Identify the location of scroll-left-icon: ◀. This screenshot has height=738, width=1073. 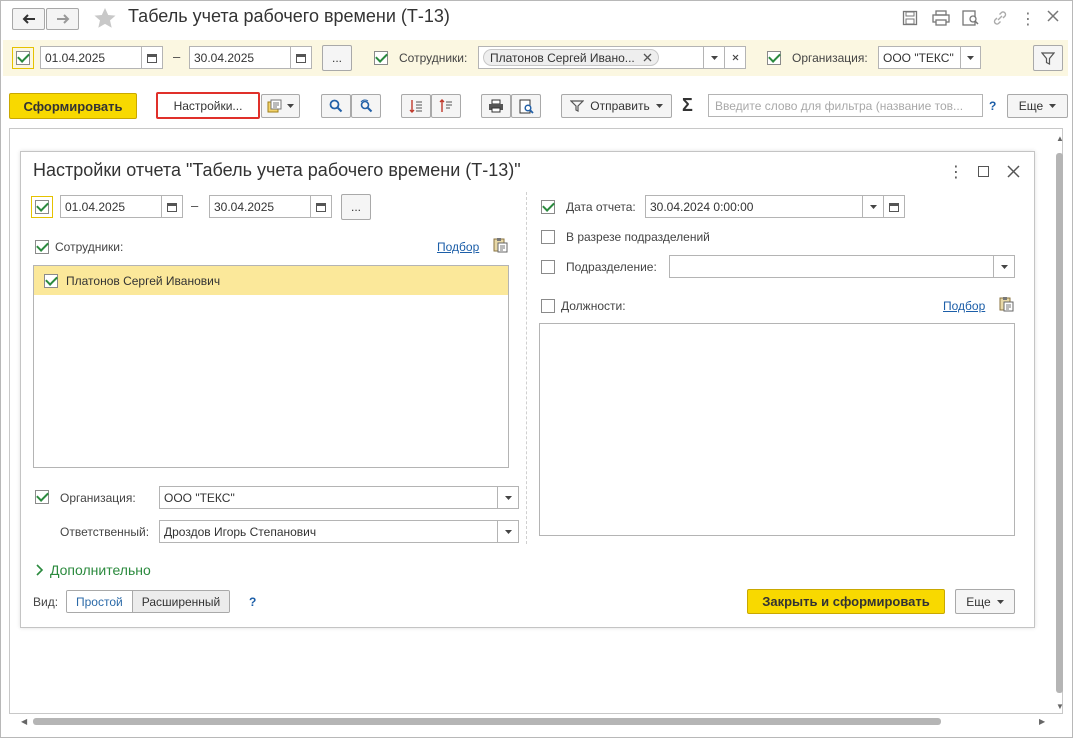
(24, 721).